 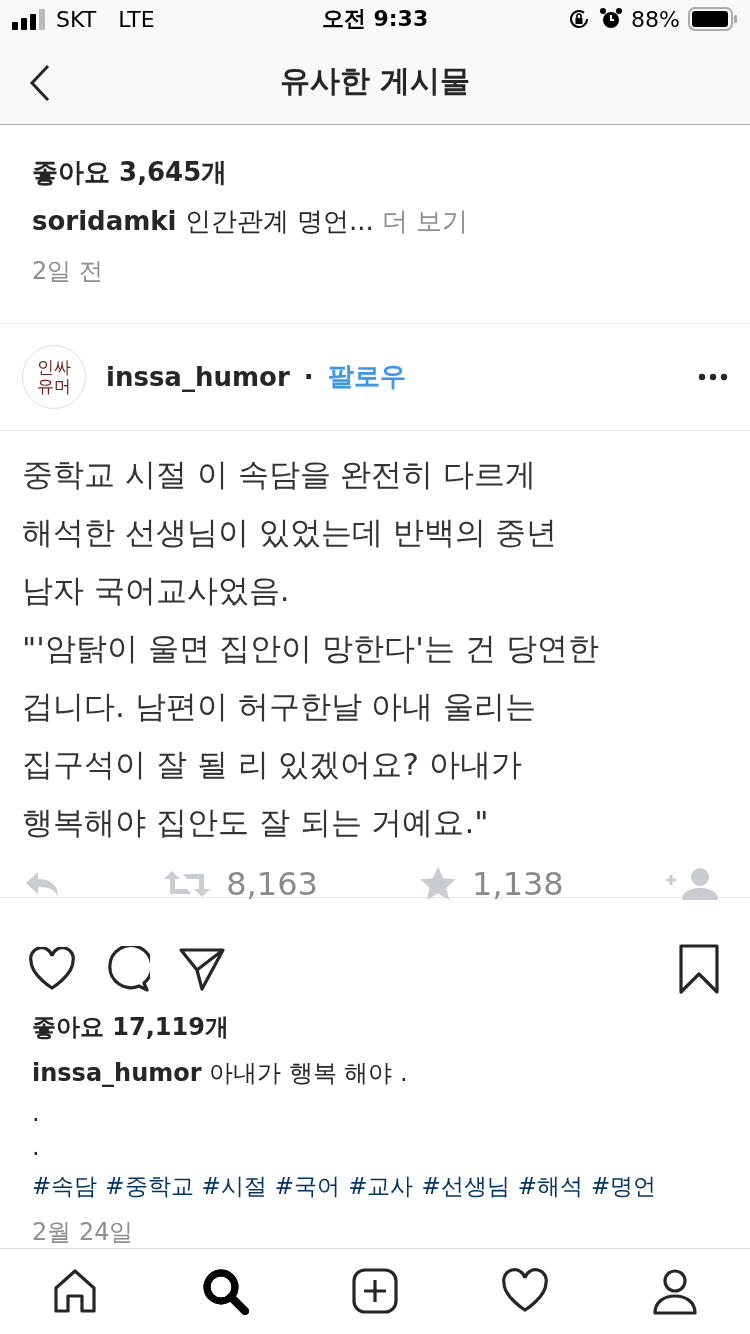 What do you see at coordinates (311, 649) in the screenshot?
I see `tweet-text-line: "'암탉이 울면 집안이 망한다'는 건 당연한` at bounding box center [311, 649].